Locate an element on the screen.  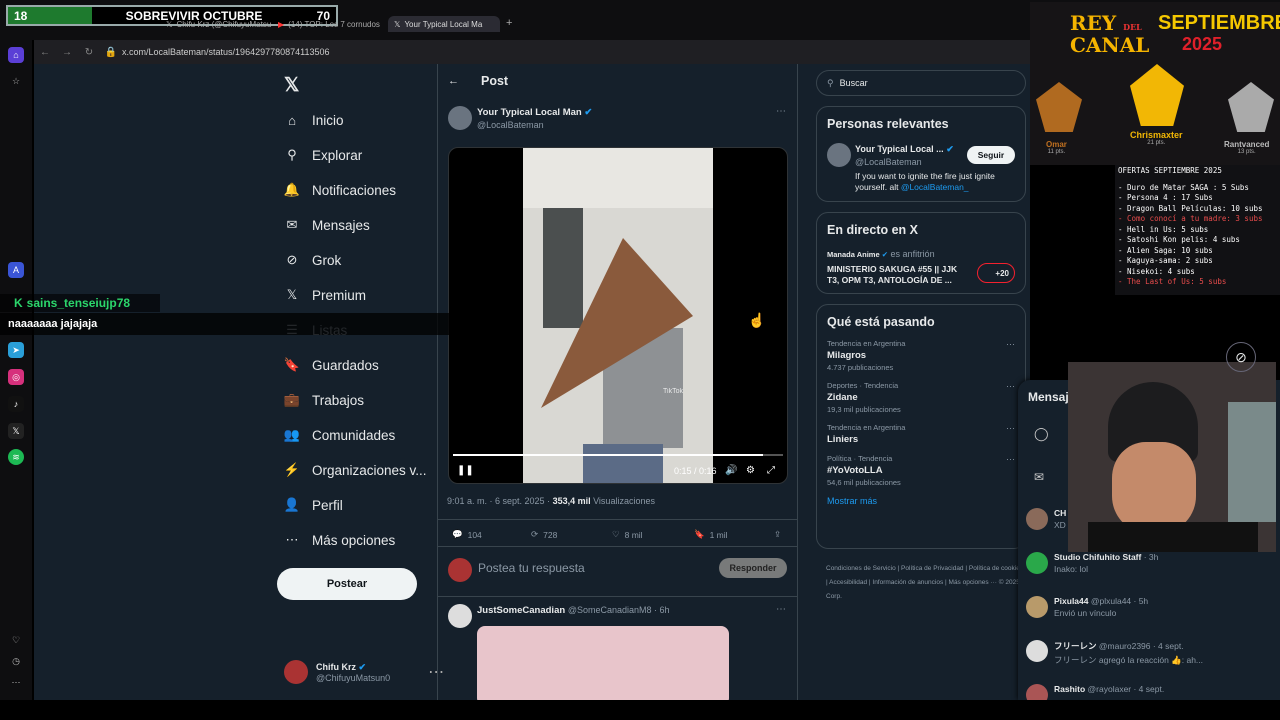
author-handle: @LocalBateman is located at coordinates (510, 125).